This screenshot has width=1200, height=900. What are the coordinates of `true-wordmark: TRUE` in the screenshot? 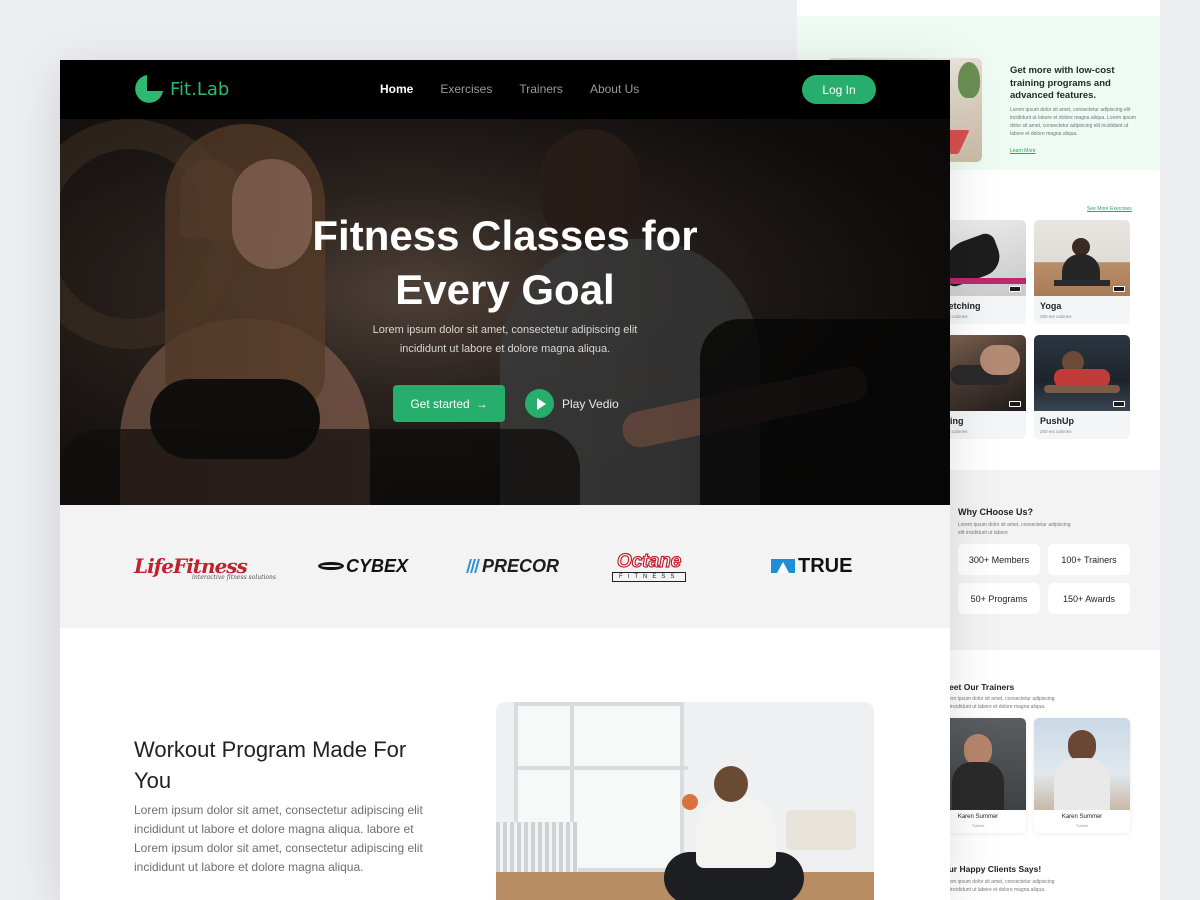 It's located at (825, 565).